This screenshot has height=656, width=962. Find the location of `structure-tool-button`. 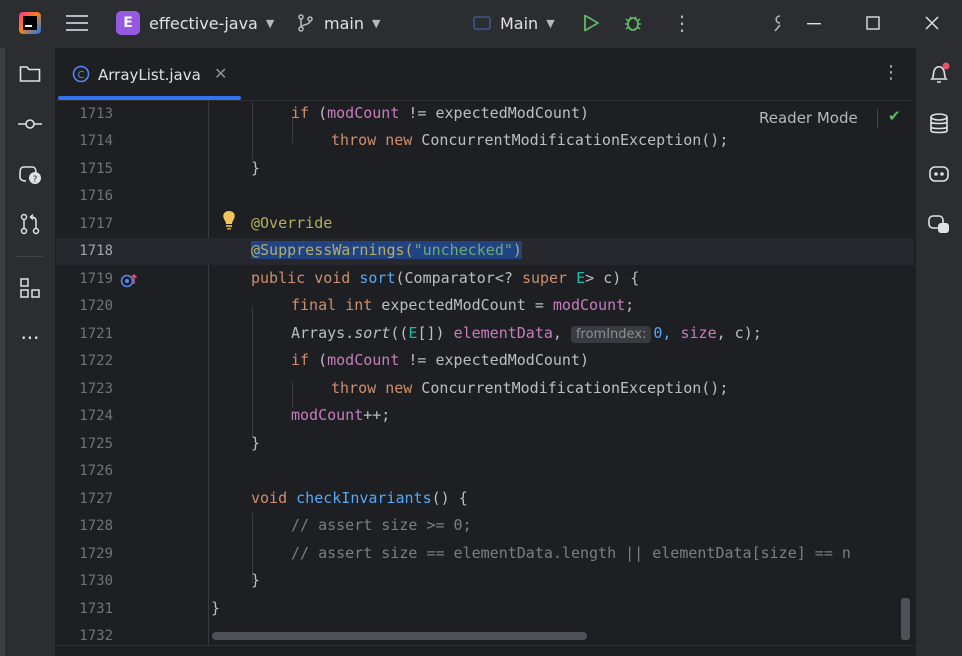

structure-tool-button is located at coordinates (30, 288).